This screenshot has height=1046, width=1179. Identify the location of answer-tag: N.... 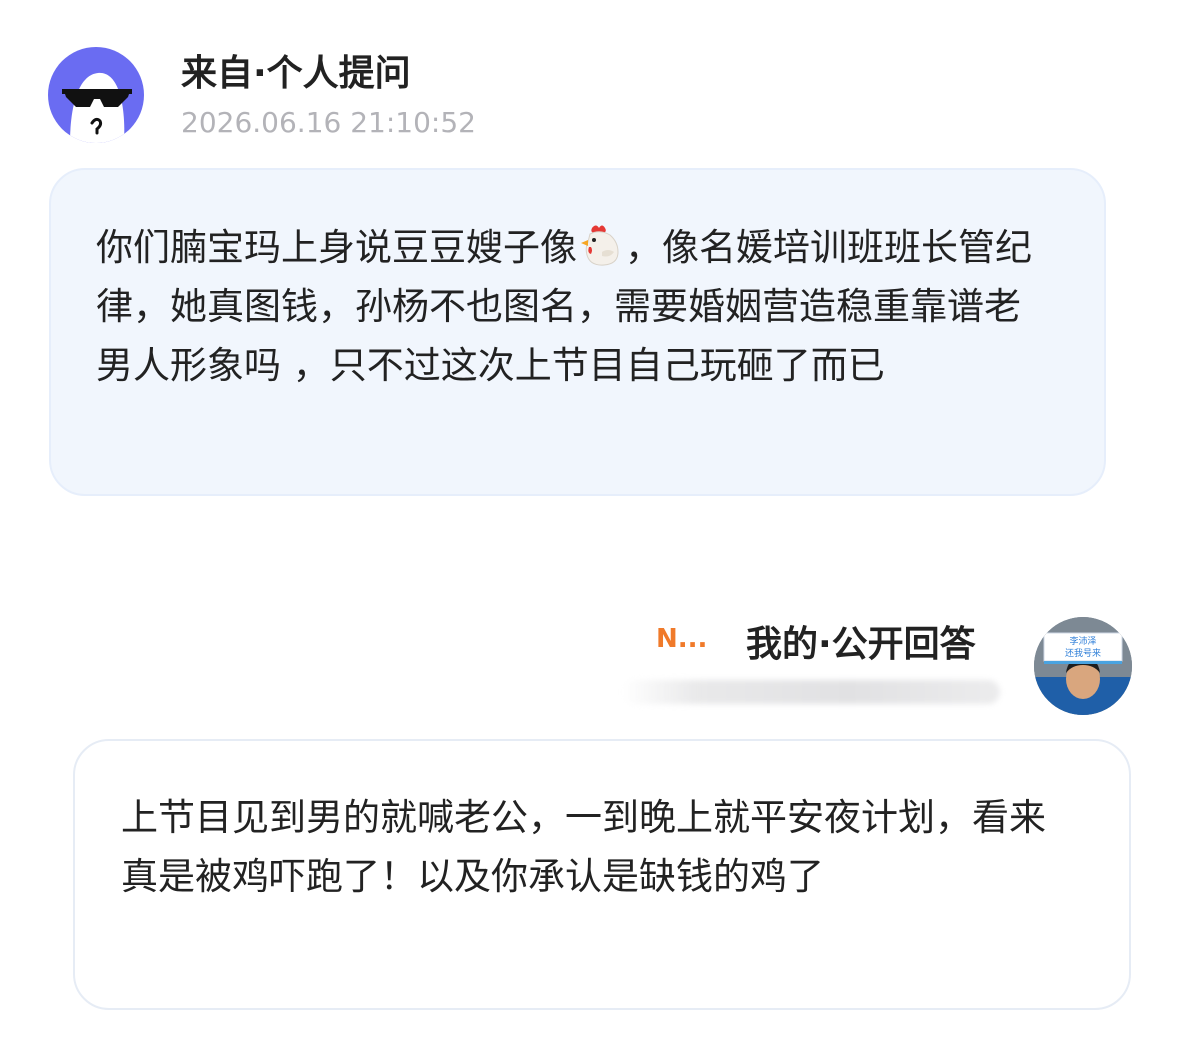
(681, 639).